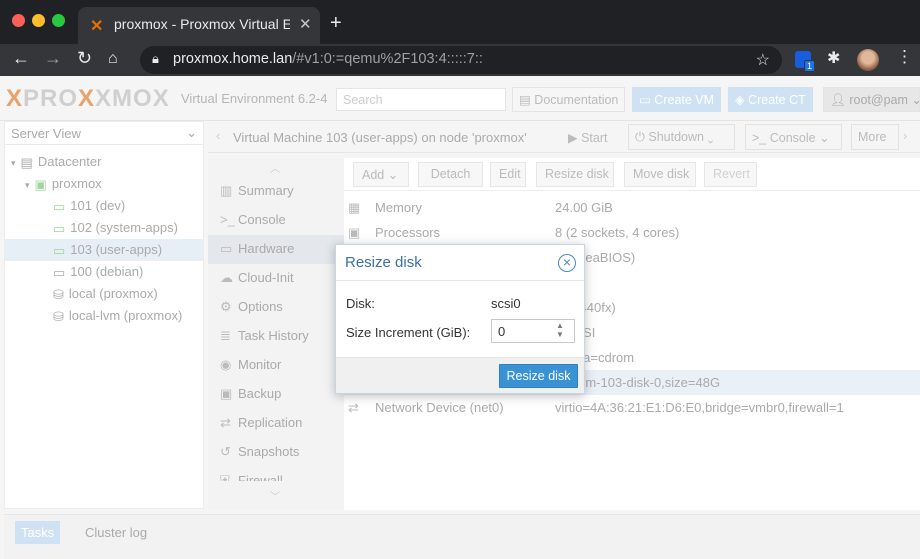 The image size is (920, 559). Describe the element at coordinates (353, 407) in the screenshot. I see `exchange-icon: ⇄` at that location.